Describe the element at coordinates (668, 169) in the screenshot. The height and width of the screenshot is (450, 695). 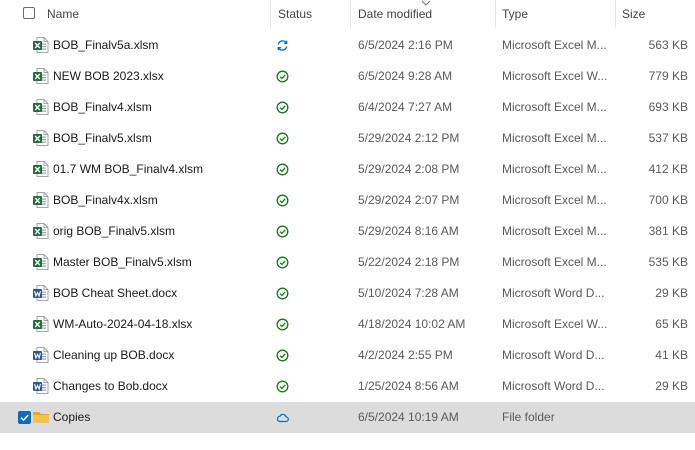
I see `file-size: 412 KB` at that location.